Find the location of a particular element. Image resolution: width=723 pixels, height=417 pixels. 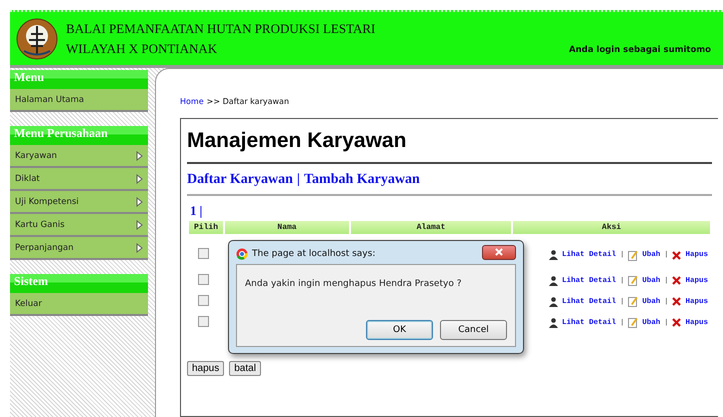

menu-heading: Menu is located at coordinates (79, 79).